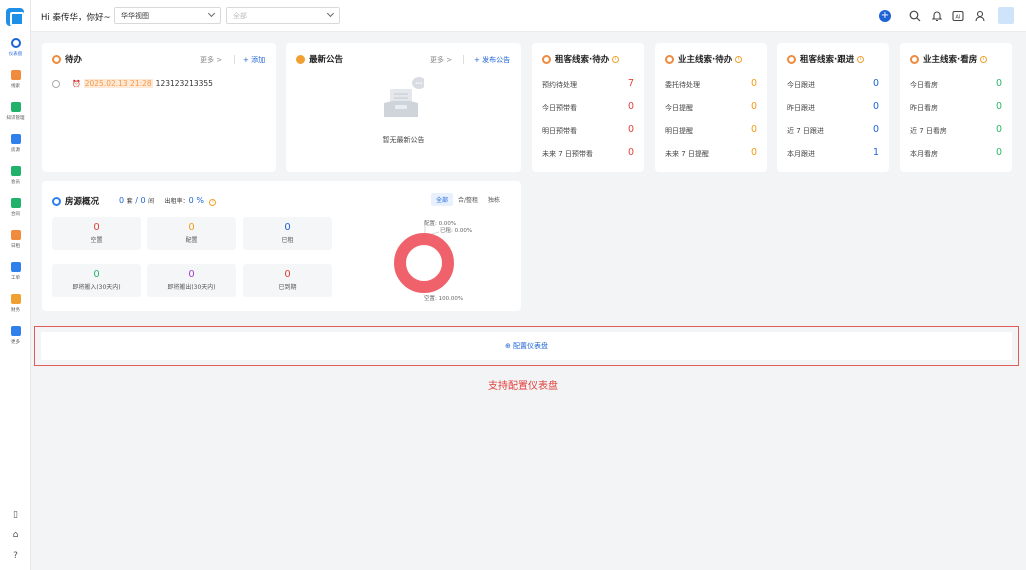 This screenshot has width=1026, height=570. What do you see at coordinates (167, 15) in the screenshot?
I see `view-select: 华华视图` at bounding box center [167, 15].